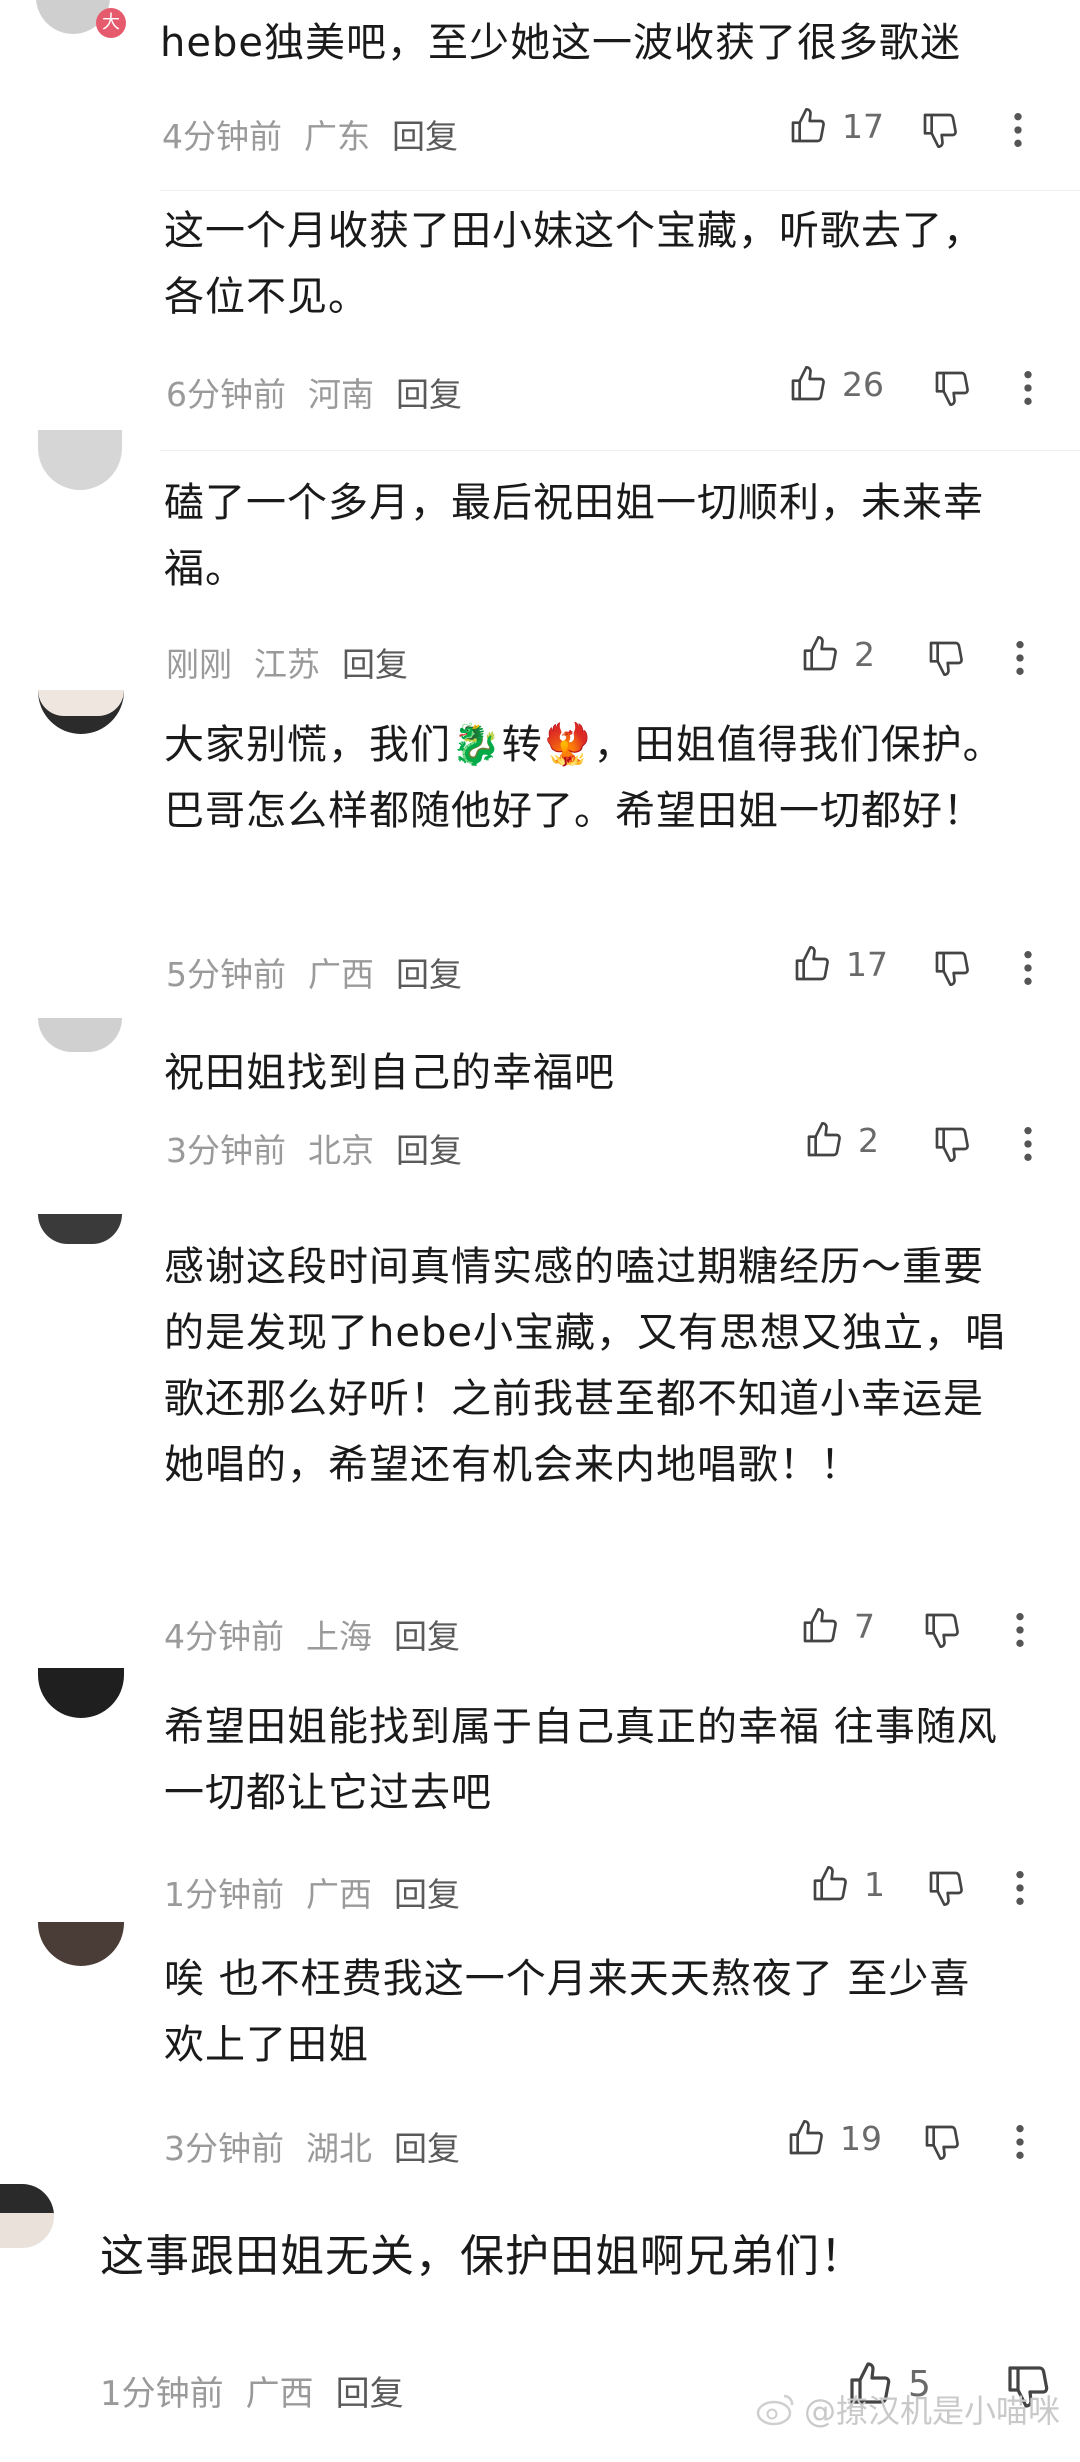  I want to click on like-count: 19, so click(861, 2138).